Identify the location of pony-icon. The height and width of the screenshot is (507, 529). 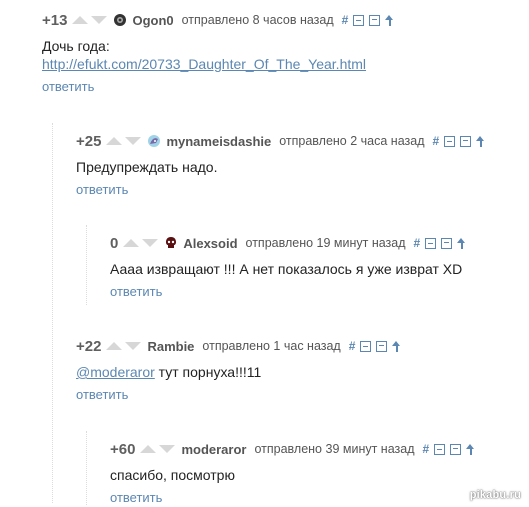
(154, 141).